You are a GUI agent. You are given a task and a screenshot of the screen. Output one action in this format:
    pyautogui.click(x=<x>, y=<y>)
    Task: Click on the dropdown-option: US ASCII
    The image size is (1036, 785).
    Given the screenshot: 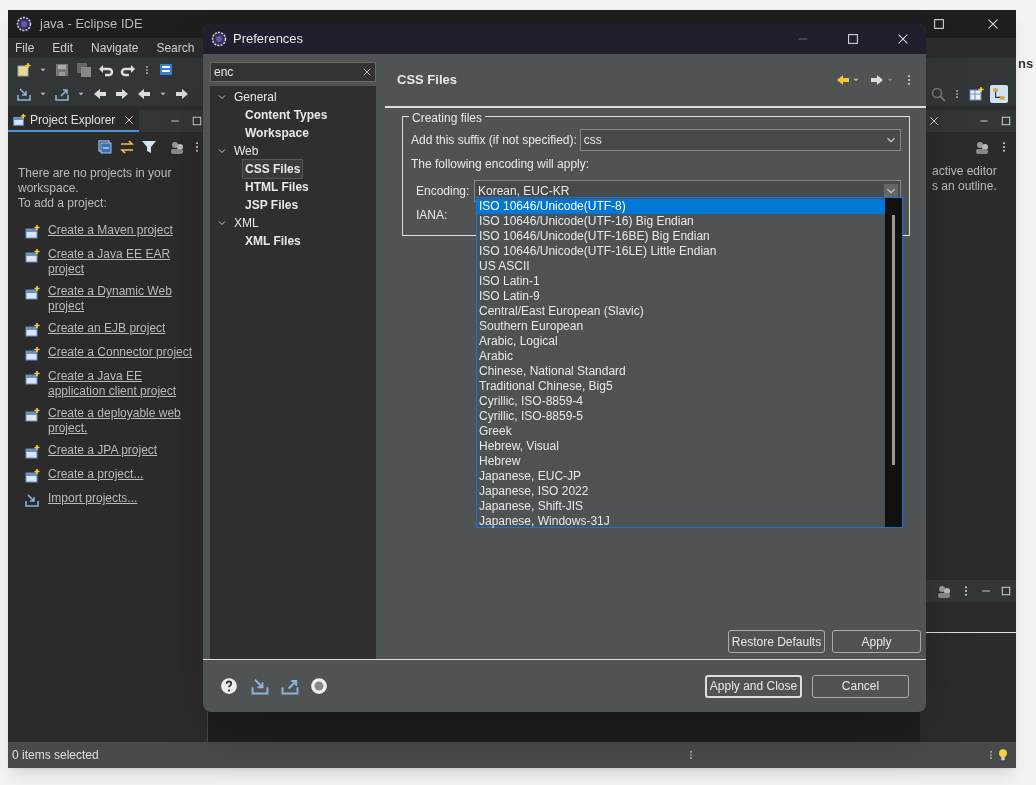 What is the action you would take?
    pyautogui.click(x=681, y=266)
    